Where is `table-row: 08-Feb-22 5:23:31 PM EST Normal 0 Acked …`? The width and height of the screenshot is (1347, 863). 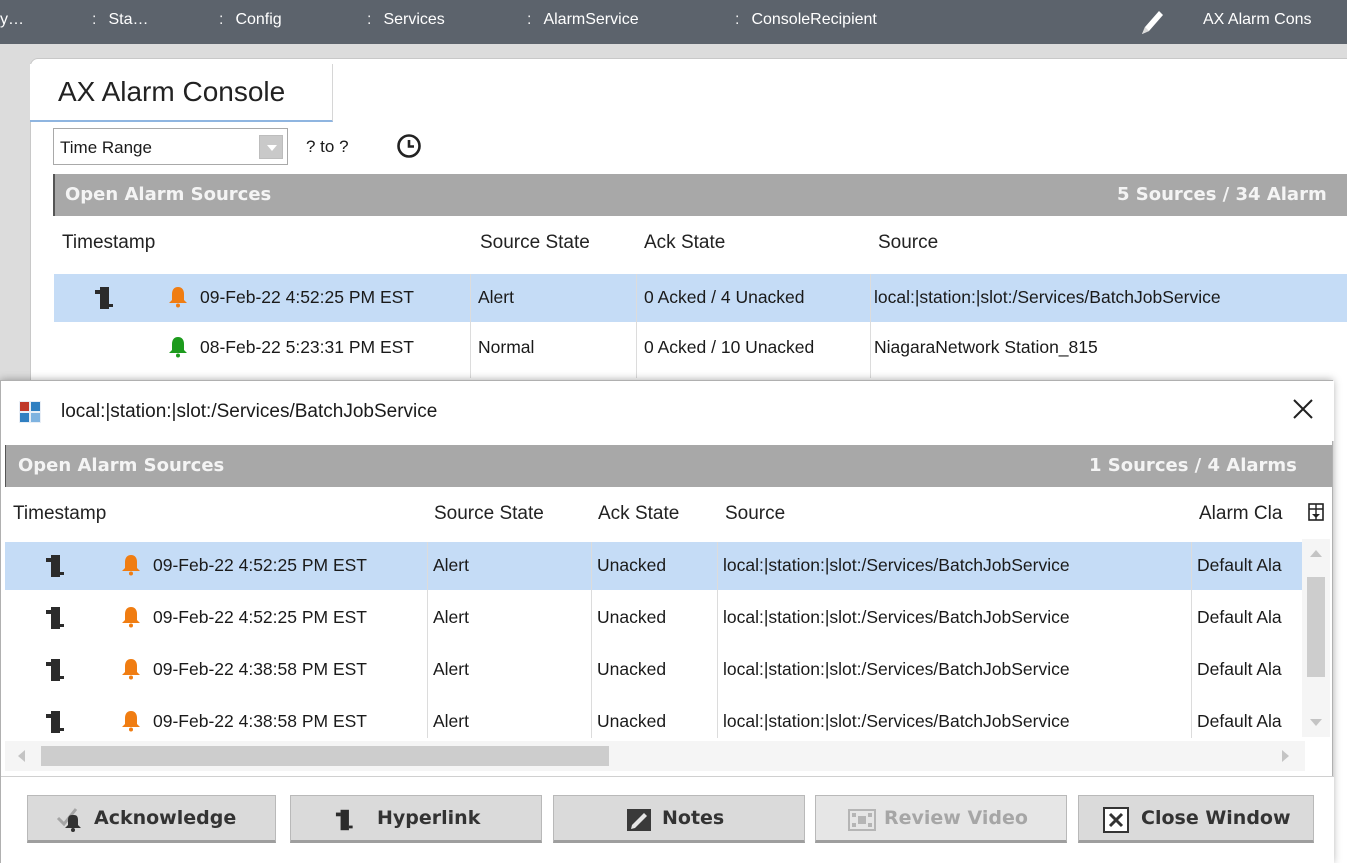
table-row: 08-Feb-22 5:23:31 PM EST Normal 0 Acked … is located at coordinates (700, 348).